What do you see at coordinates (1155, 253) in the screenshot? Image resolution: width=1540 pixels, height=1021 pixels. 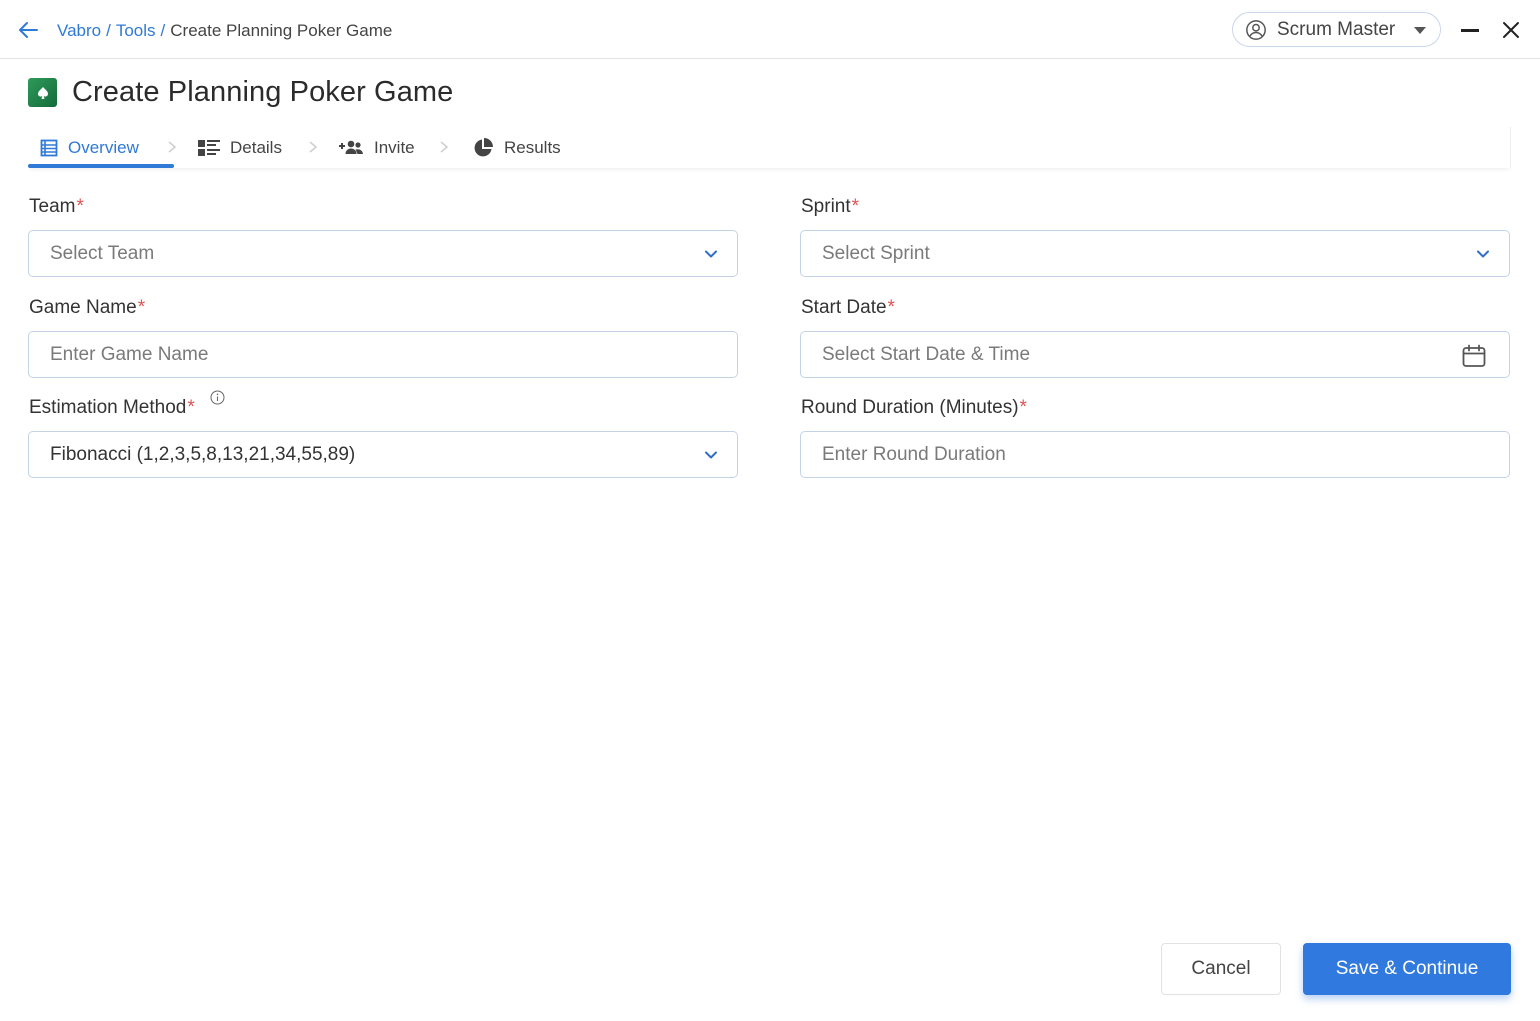 I see `sprint-select: Select Sprint` at bounding box center [1155, 253].